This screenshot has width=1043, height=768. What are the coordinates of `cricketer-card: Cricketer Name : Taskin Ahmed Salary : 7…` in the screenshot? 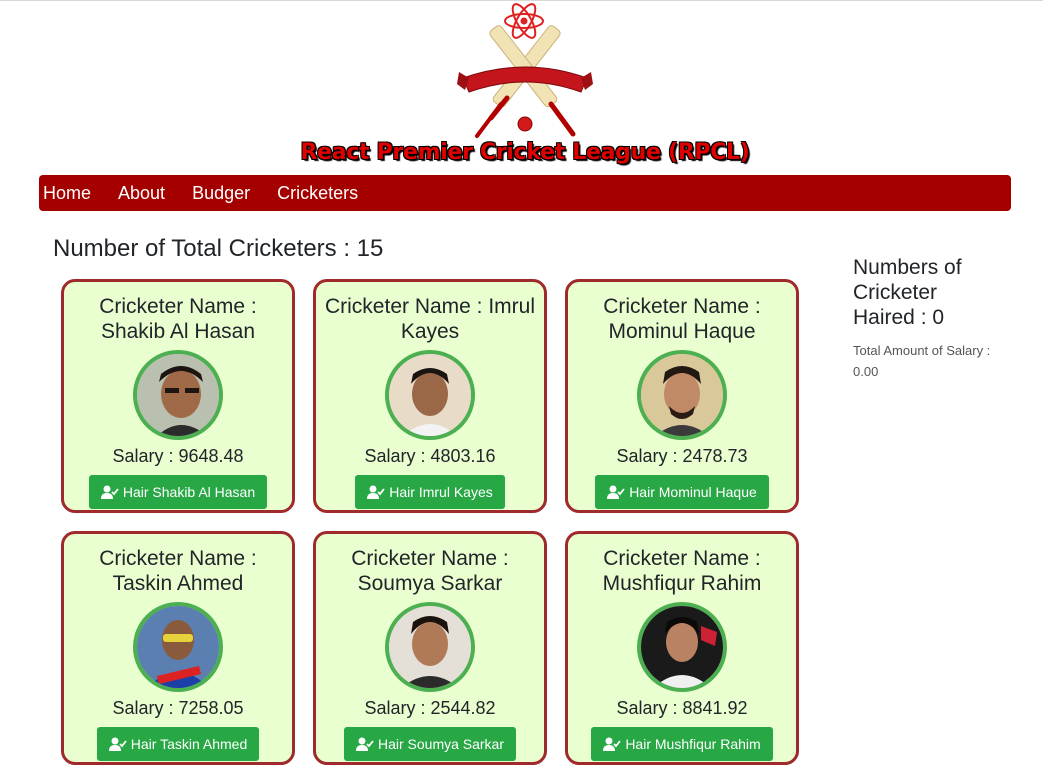 It's located at (178, 648).